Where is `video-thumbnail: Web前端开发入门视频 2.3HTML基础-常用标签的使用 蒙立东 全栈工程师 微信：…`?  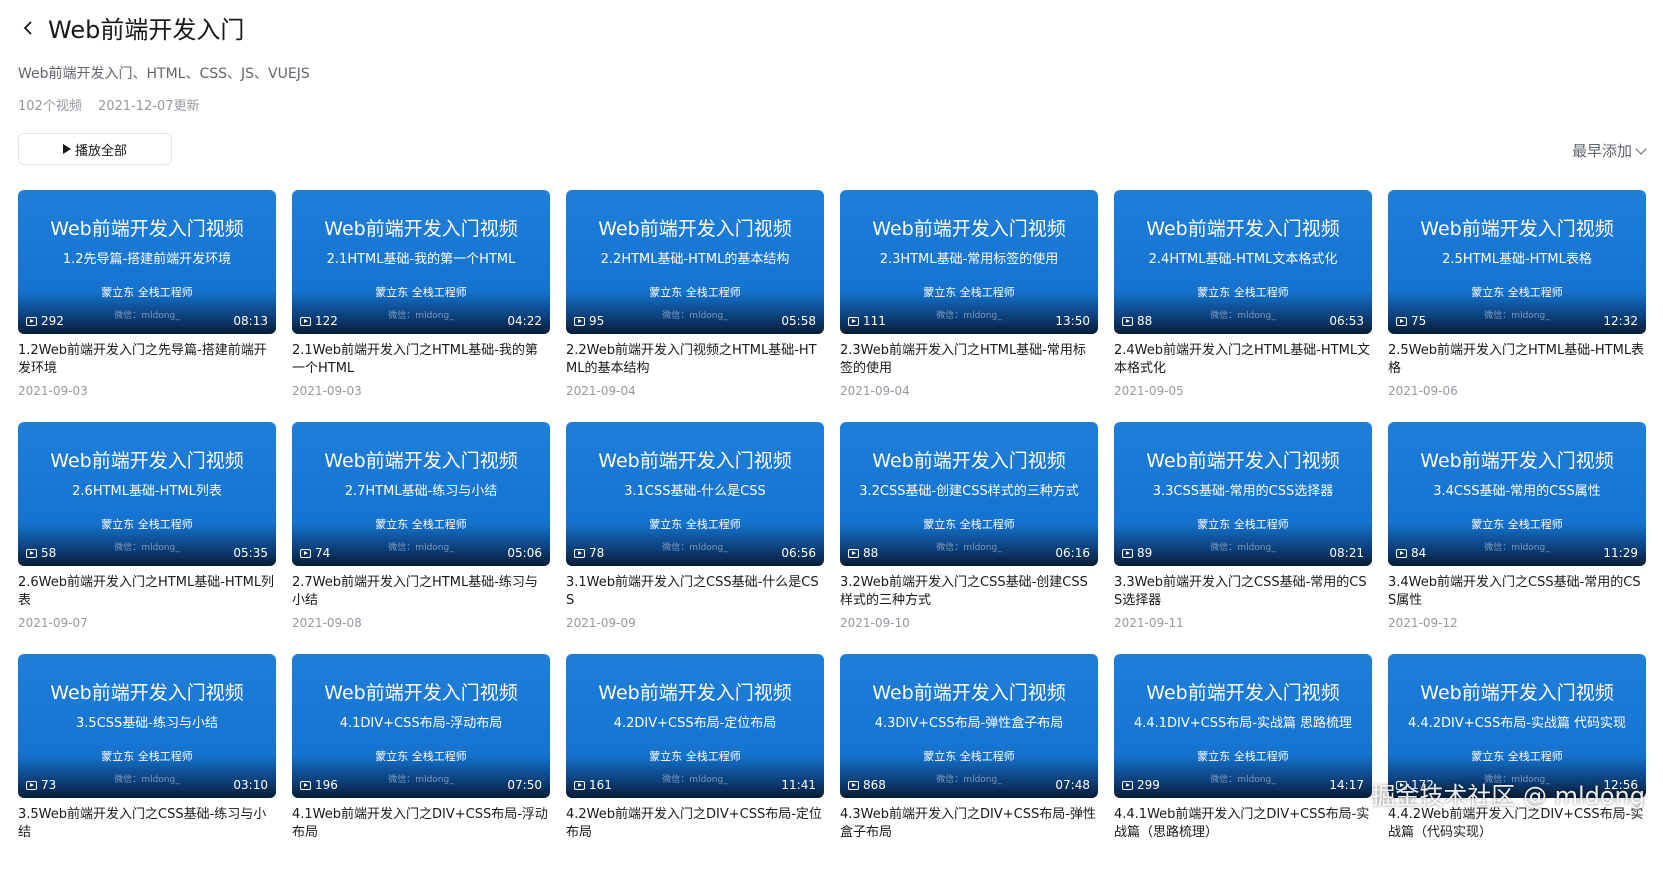
video-thumbnail: Web前端开发入门视频 2.3HTML基础-常用标签的使用 蒙立东 全栈工程师 微信：… is located at coordinates (969, 262).